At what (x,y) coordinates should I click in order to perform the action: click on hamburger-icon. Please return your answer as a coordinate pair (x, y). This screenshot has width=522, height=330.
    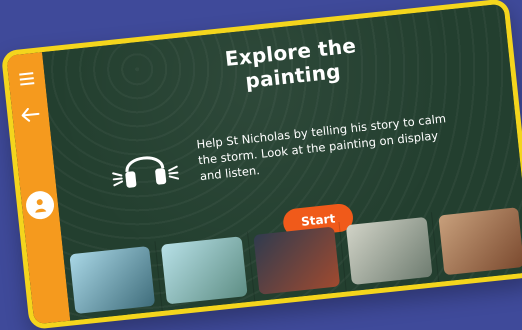
    Looking at the image, I should click on (27, 79).